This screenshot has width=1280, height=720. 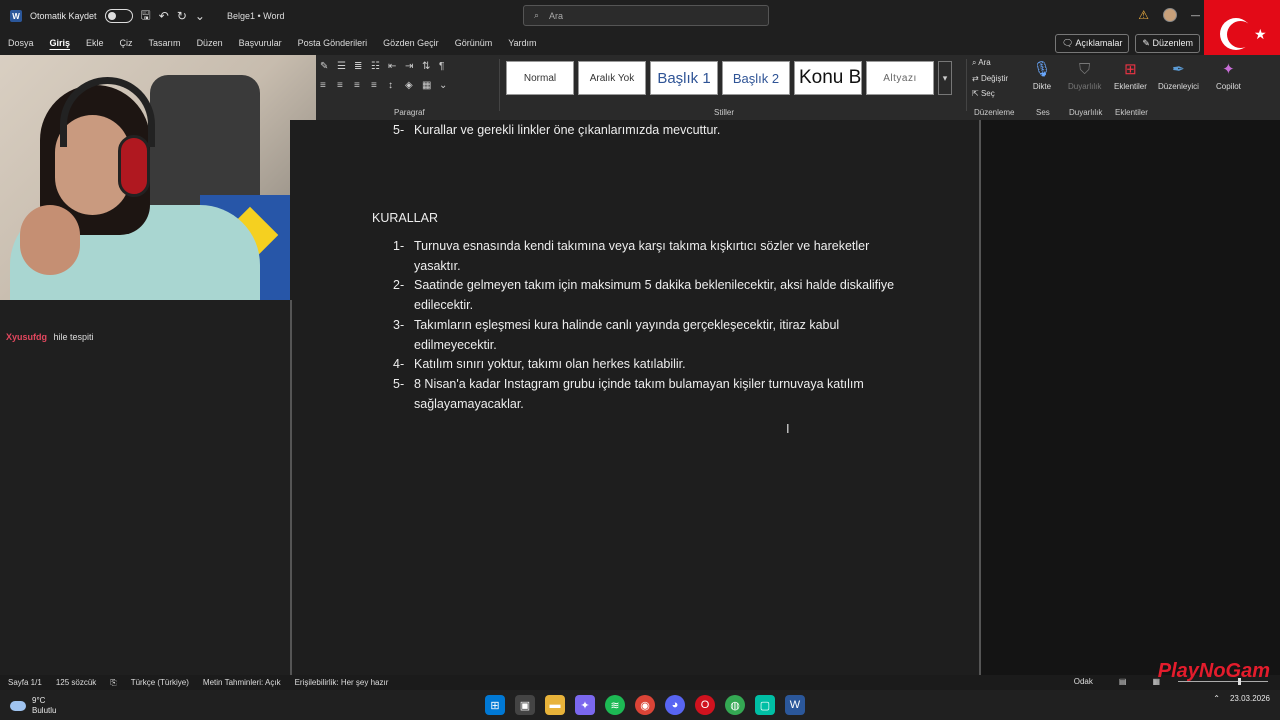 I want to click on date: 23.03.2026, so click(x=1250, y=698).